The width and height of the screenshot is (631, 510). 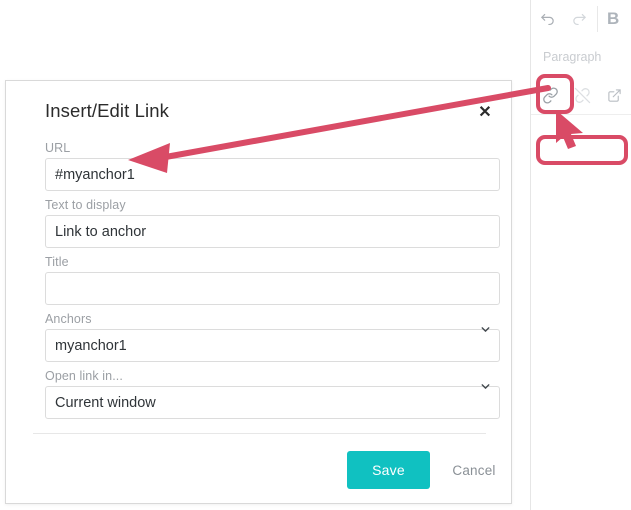 What do you see at coordinates (272, 402) in the screenshot?
I see `open-link-in-select: Current window` at bounding box center [272, 402].